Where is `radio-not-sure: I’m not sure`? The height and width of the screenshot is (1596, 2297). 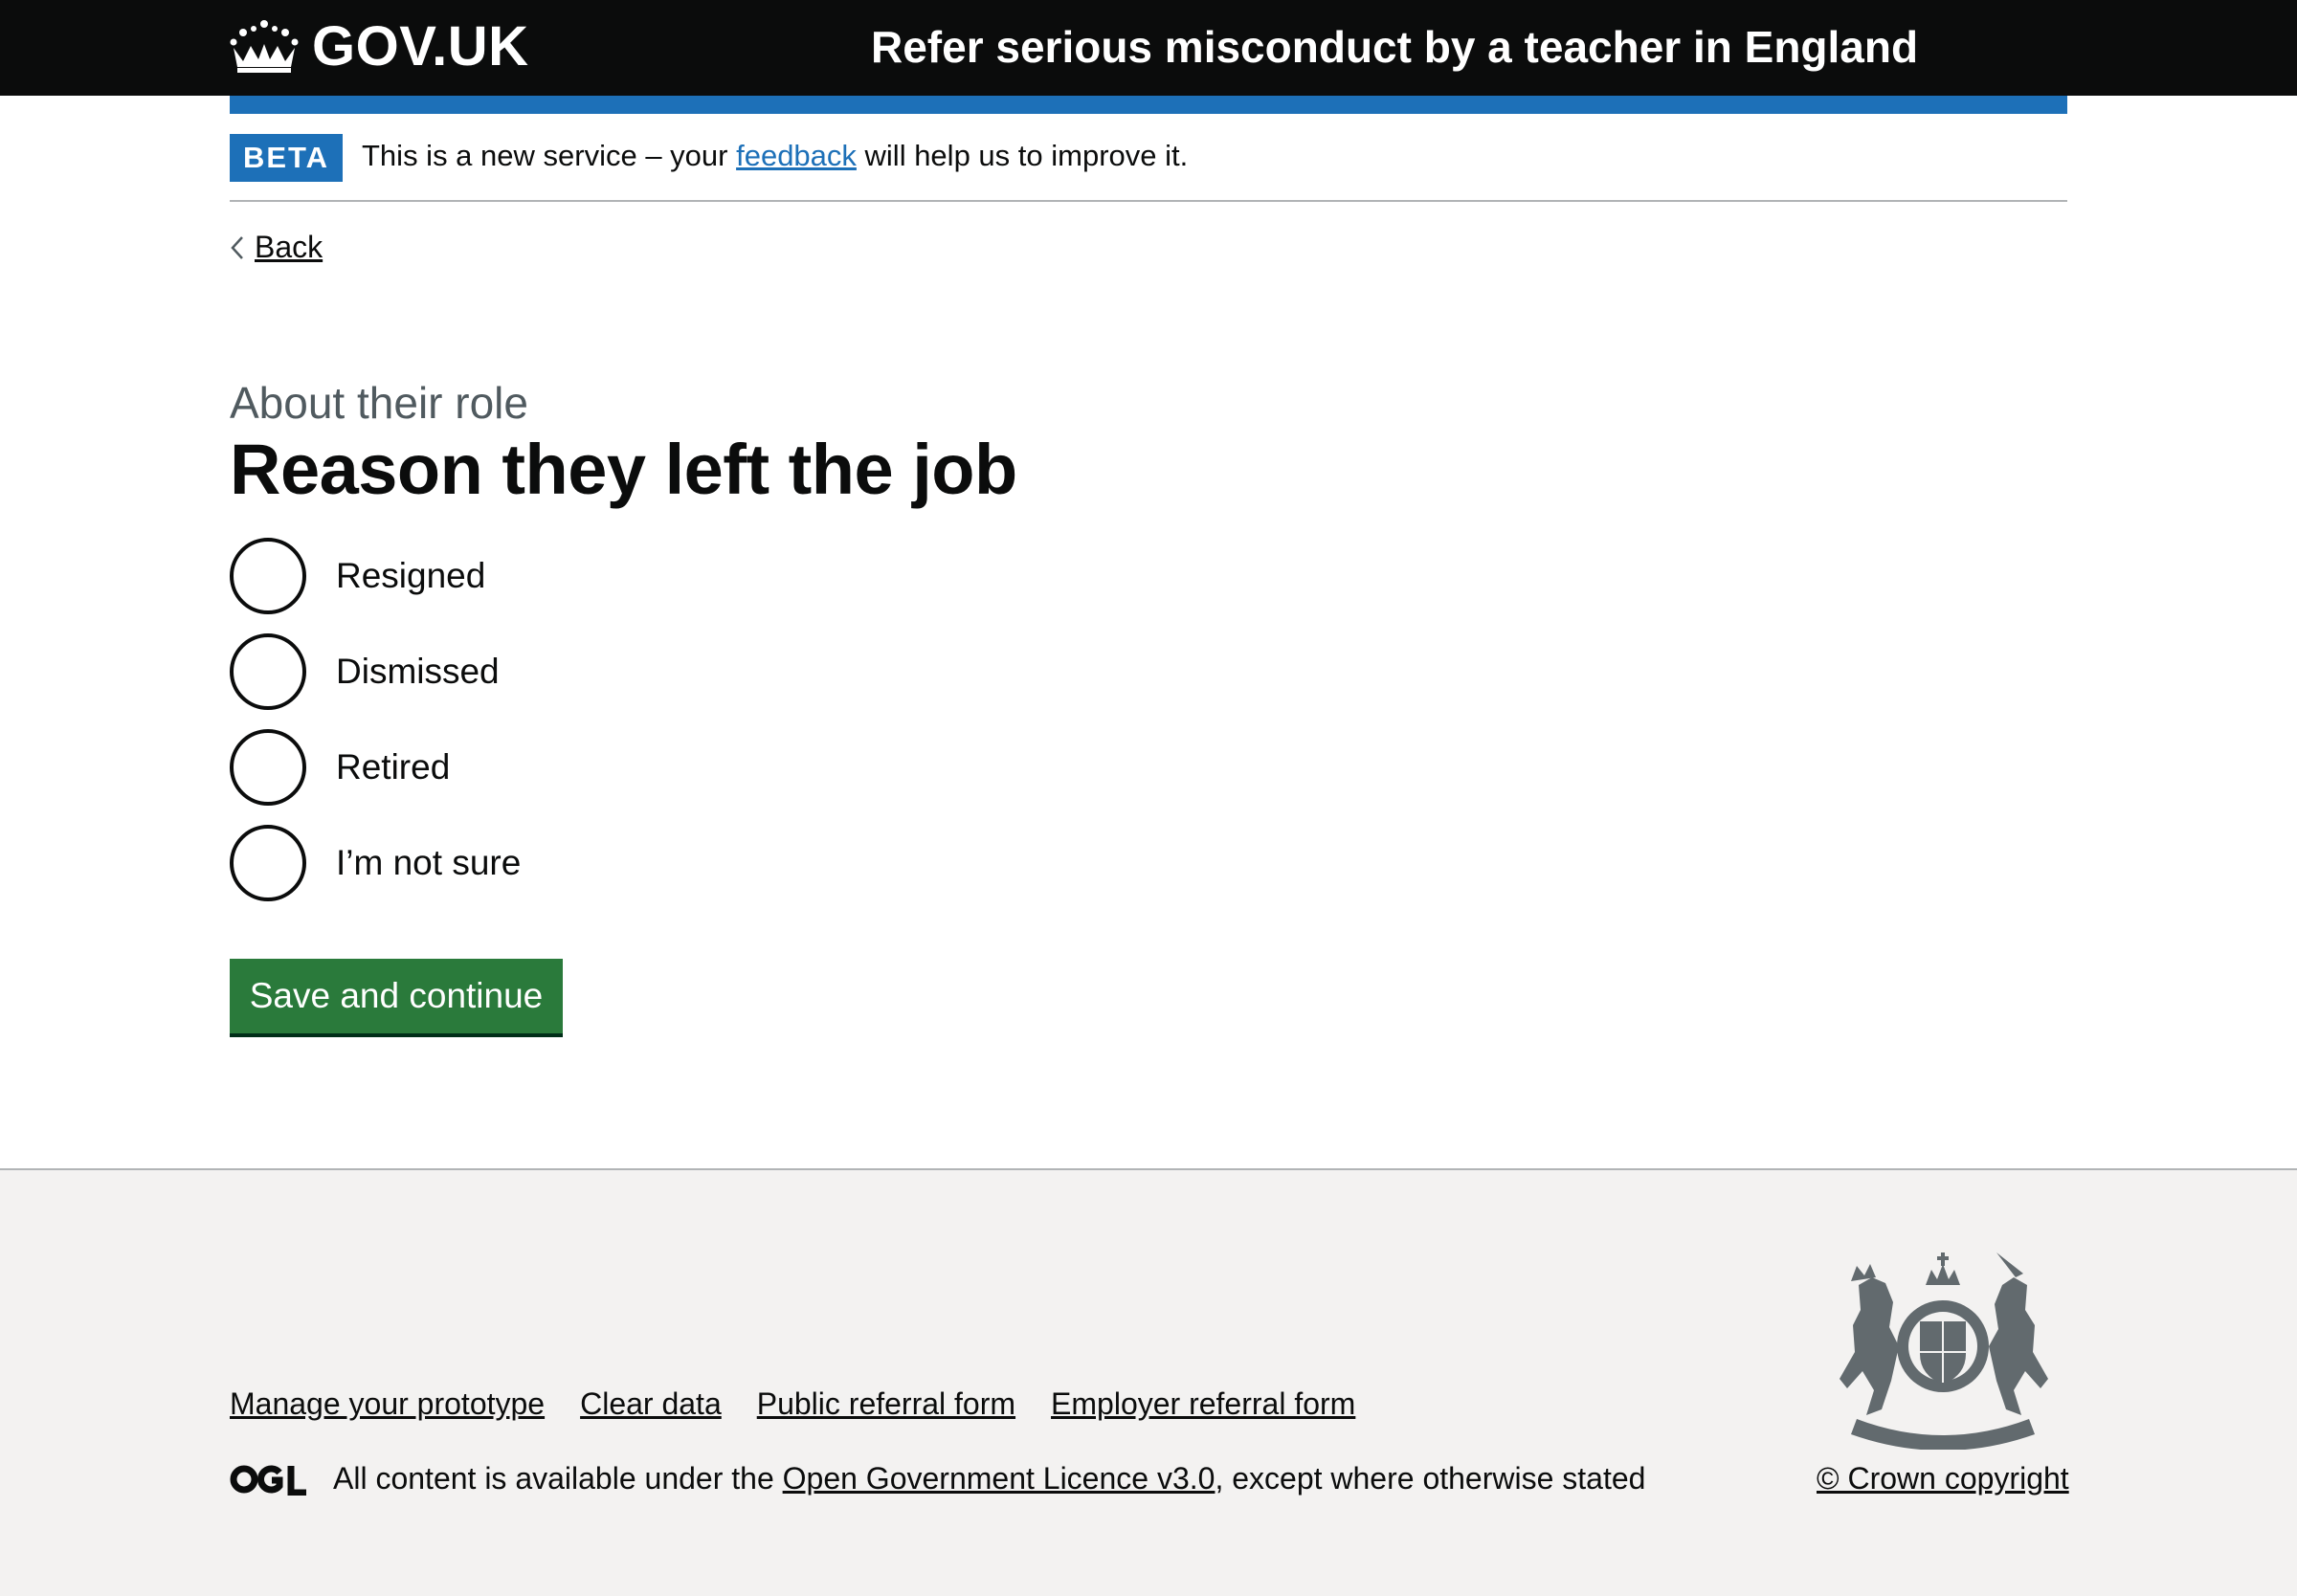 radio-not-sure: I’m not sure is located at coordinates (375, 863).